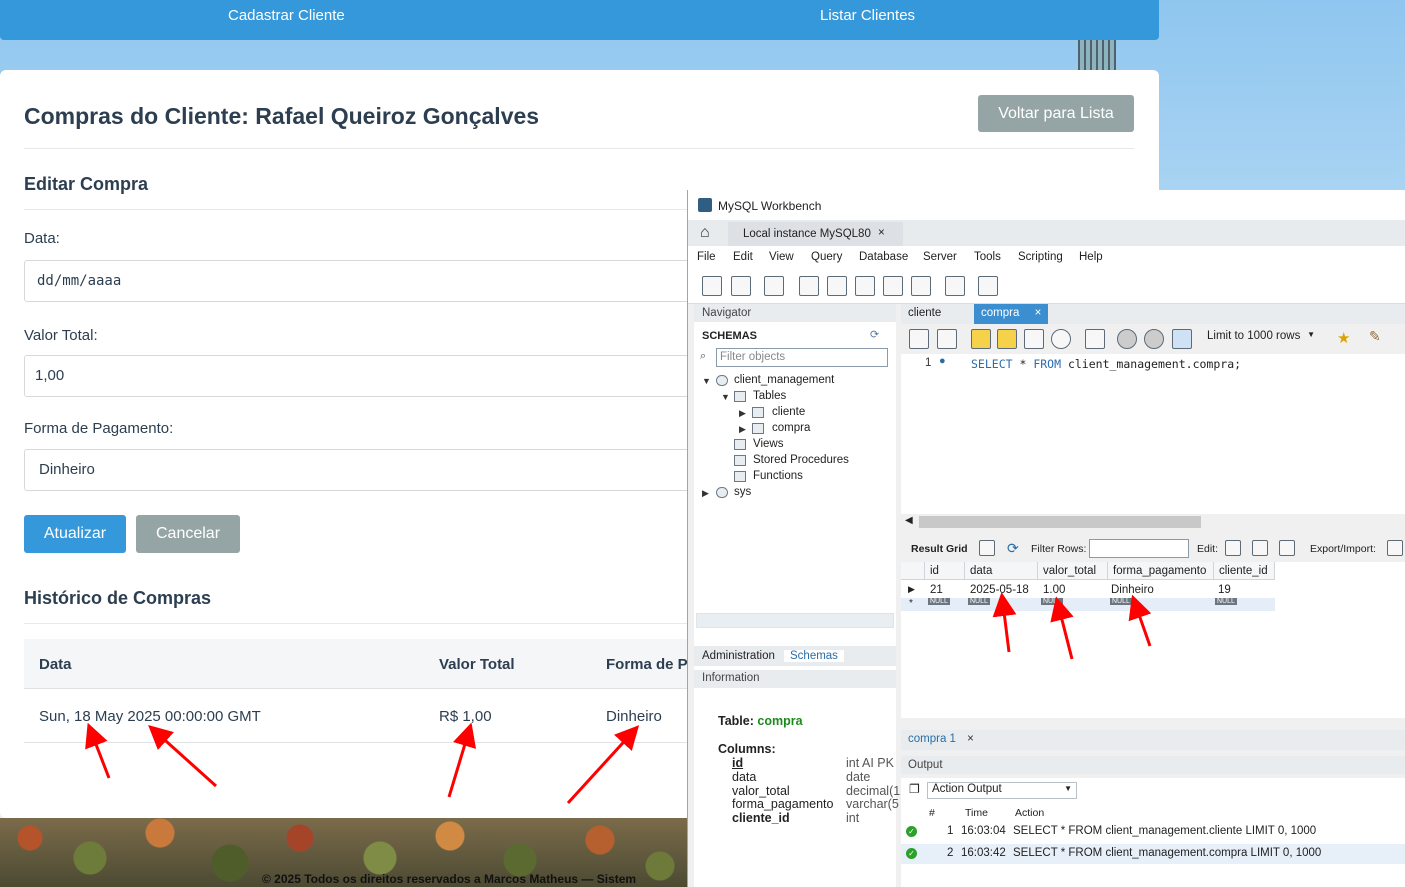  I want to click on grid-cell-id: 21, so click(936, 590).